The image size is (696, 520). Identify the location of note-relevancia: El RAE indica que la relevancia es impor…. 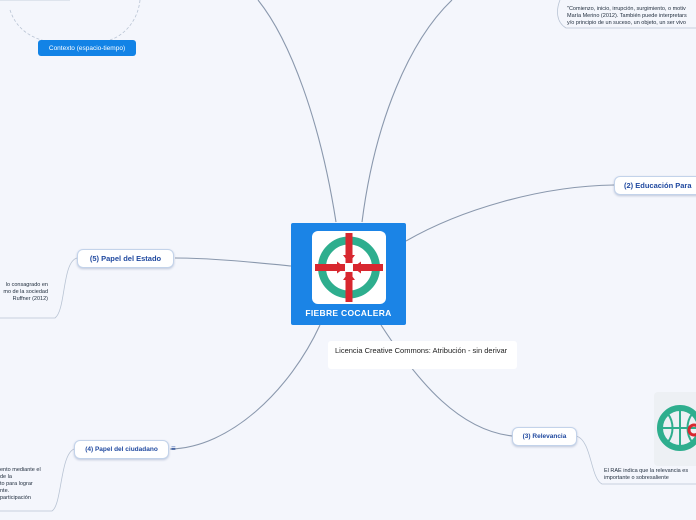
(646, 474).